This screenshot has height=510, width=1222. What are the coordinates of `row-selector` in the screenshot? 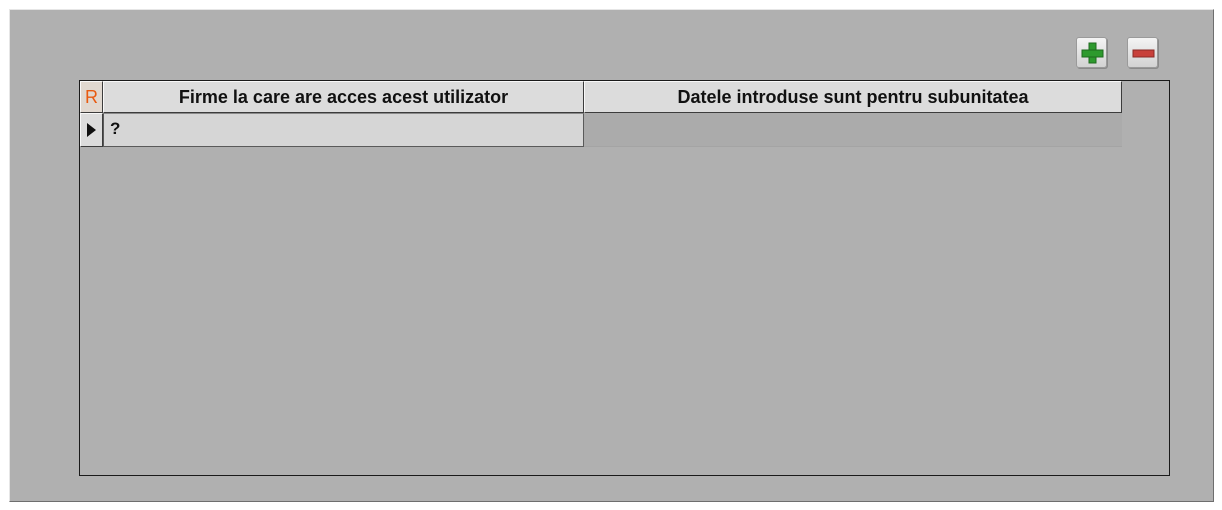 It's located at (91, 130).